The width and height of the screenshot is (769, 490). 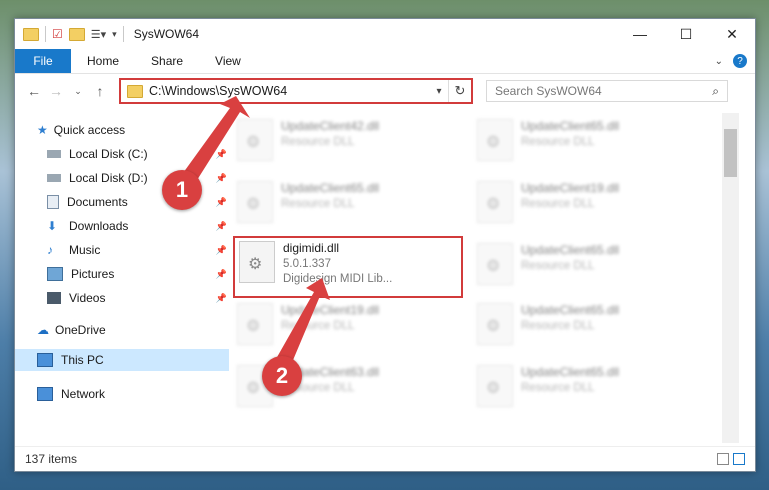 I want to click on callout-badge-2: 2, so click(x=282, y=376).